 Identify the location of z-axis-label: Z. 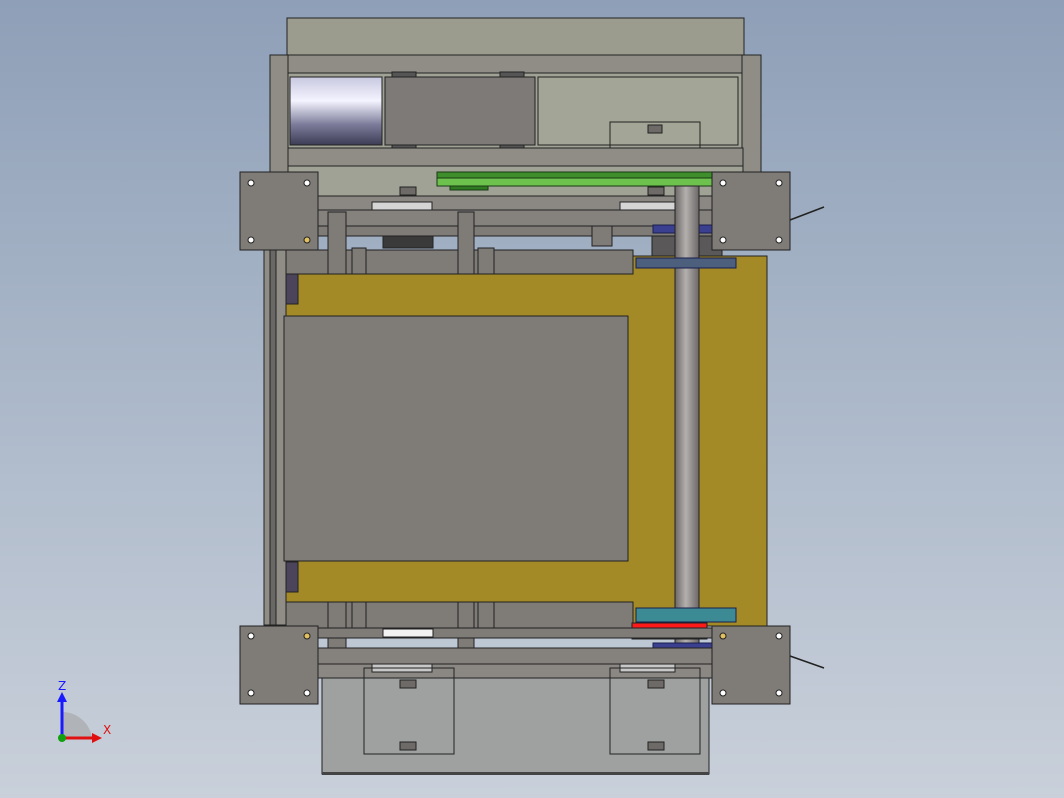
(62, 686).